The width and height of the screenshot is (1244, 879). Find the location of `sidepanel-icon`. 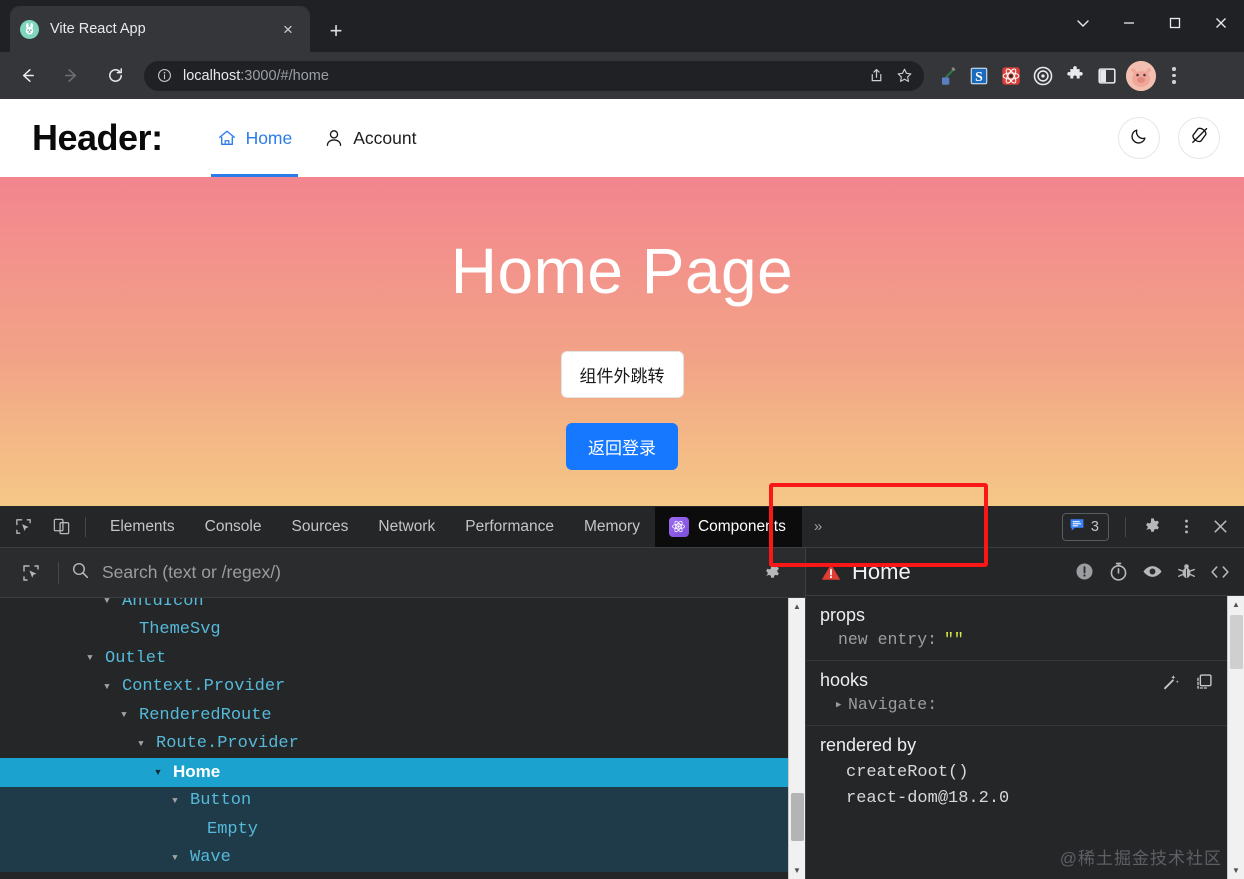

sidepanel-icon is located at coordinates (1107, 76).